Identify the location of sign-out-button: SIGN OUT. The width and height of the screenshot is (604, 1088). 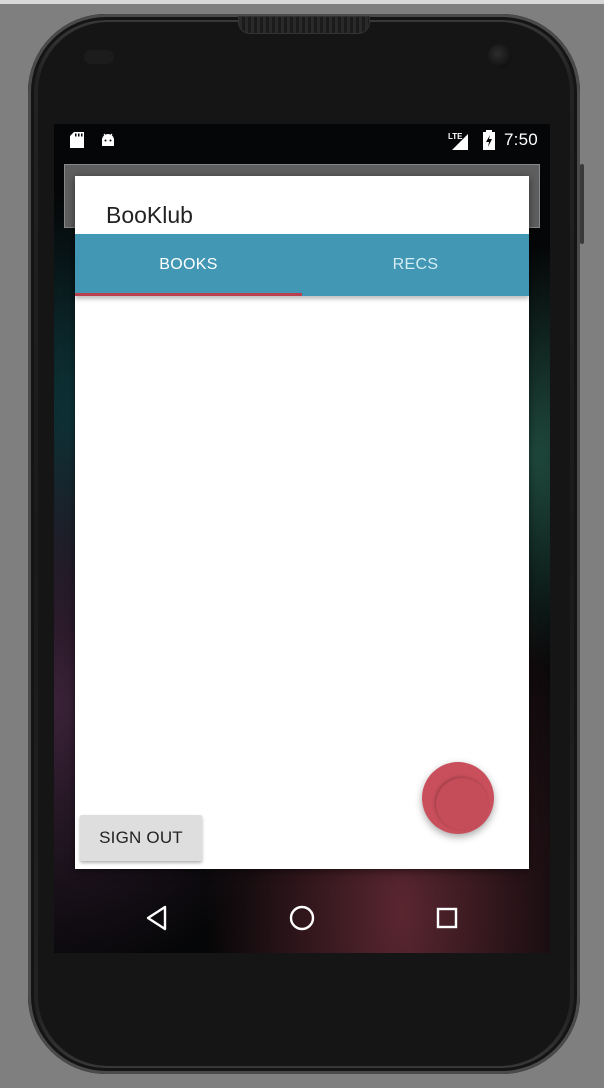
(141, 838).